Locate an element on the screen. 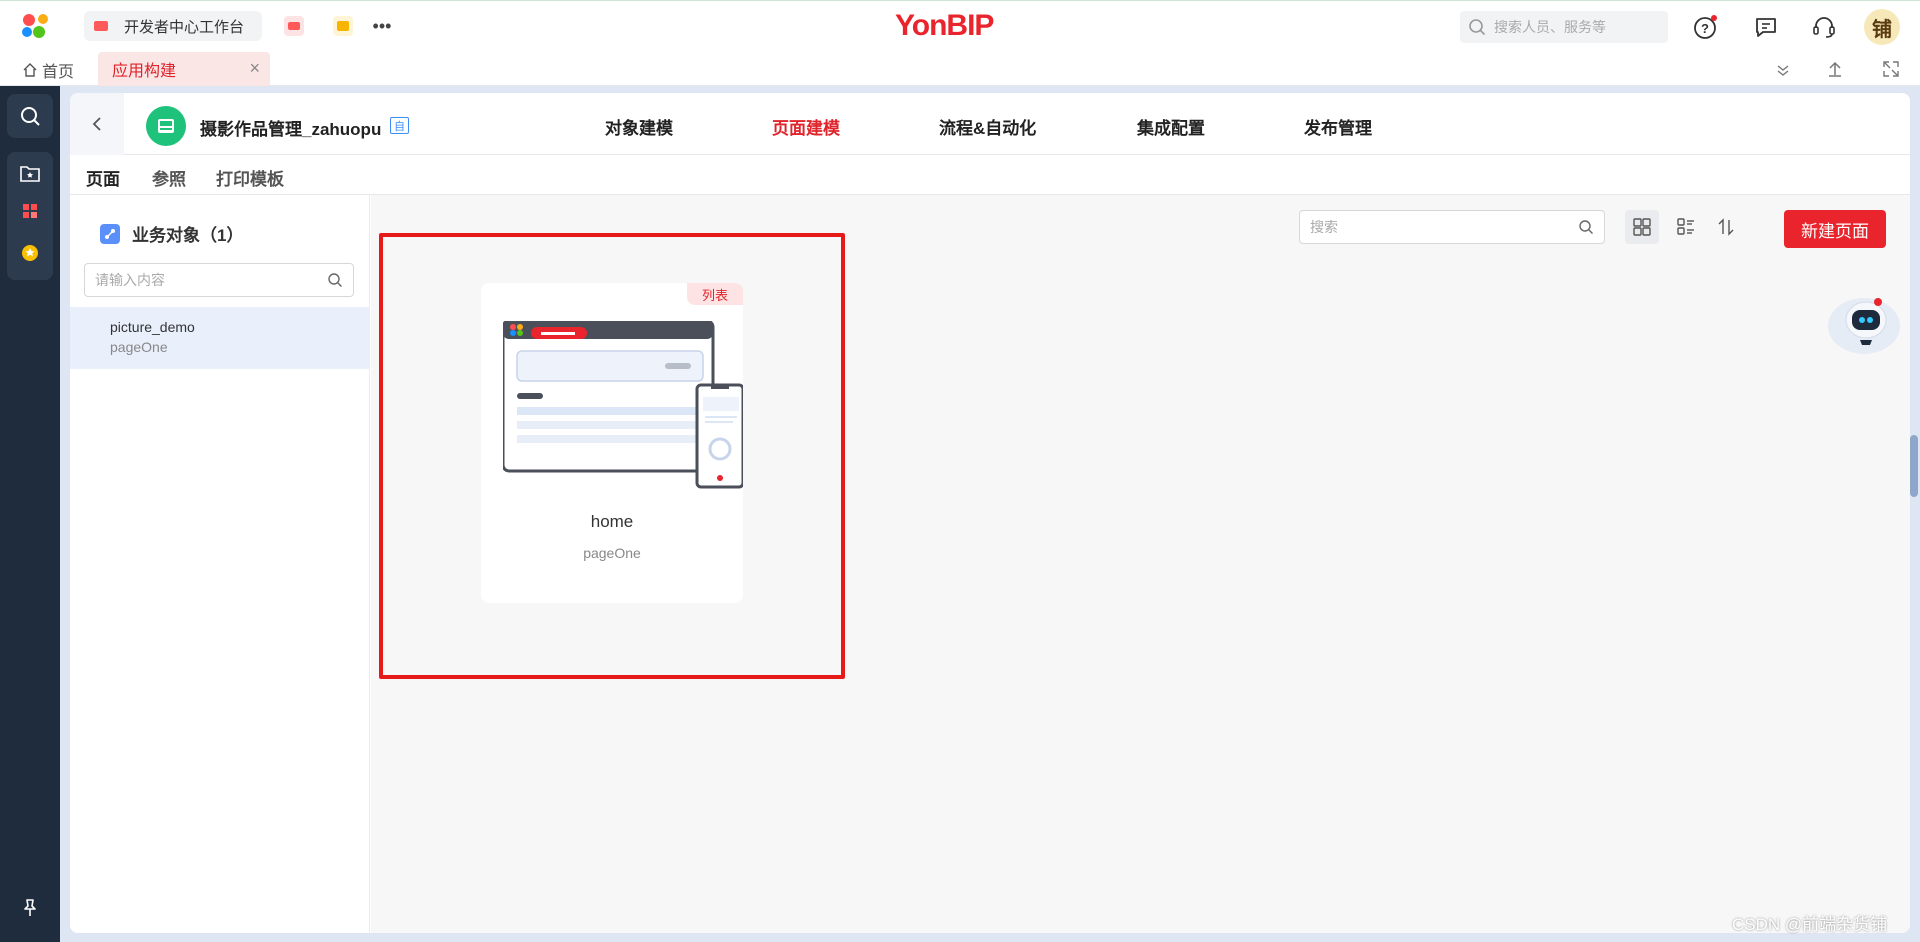  chat-icon is located at coordinates (1766, 27).